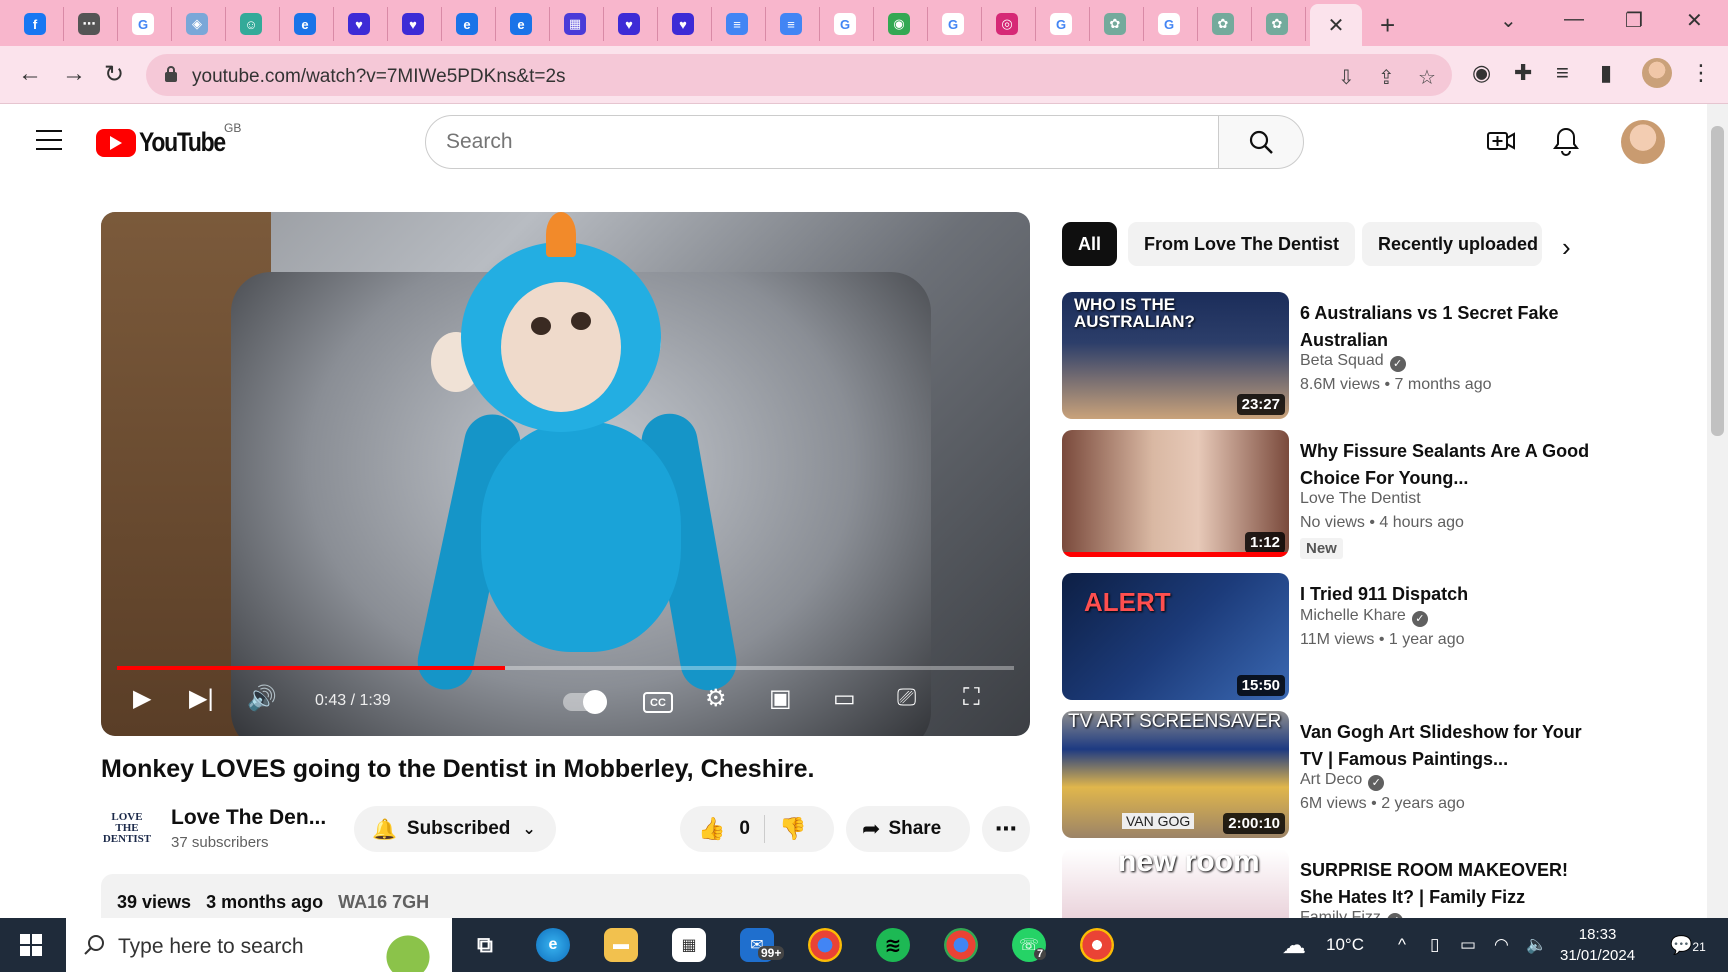  Describe the element at coordinates (1501, 945) in the screenshot. I see `wifi-icon: ◠` at that location.